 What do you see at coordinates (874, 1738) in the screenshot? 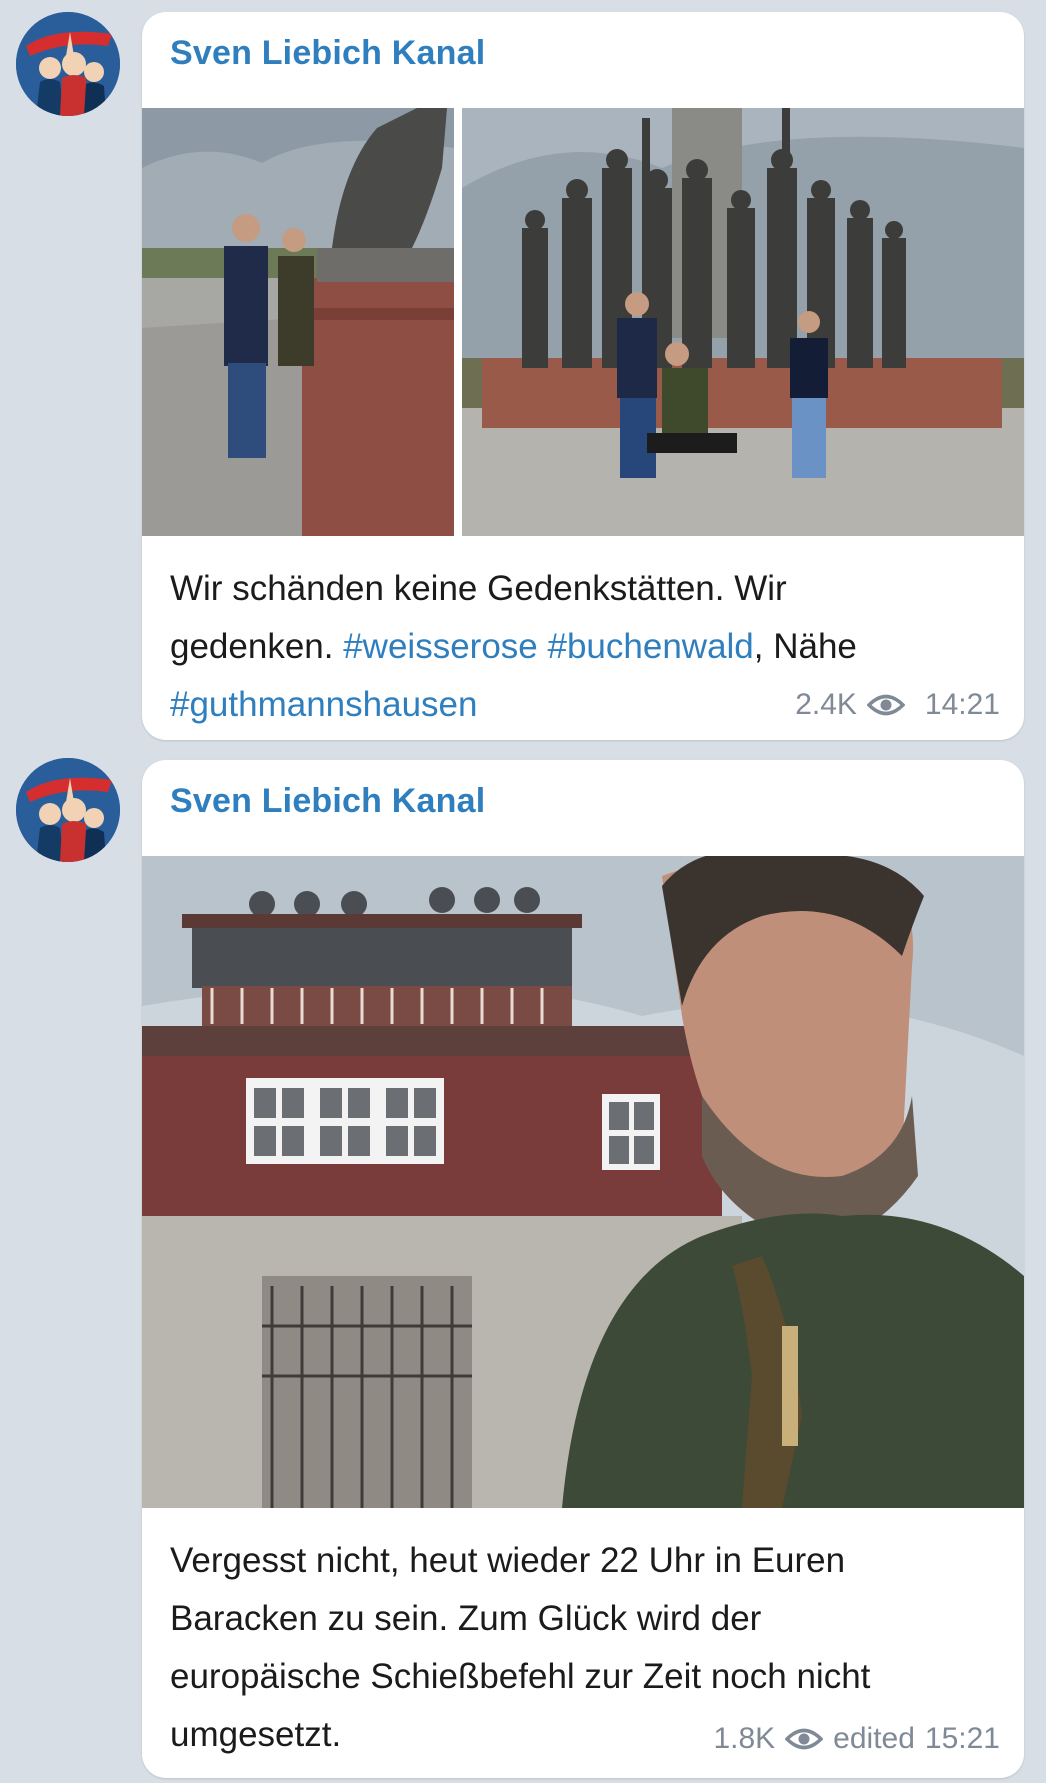
I see `edited-label: edited` at bounding box center [874, 1738].